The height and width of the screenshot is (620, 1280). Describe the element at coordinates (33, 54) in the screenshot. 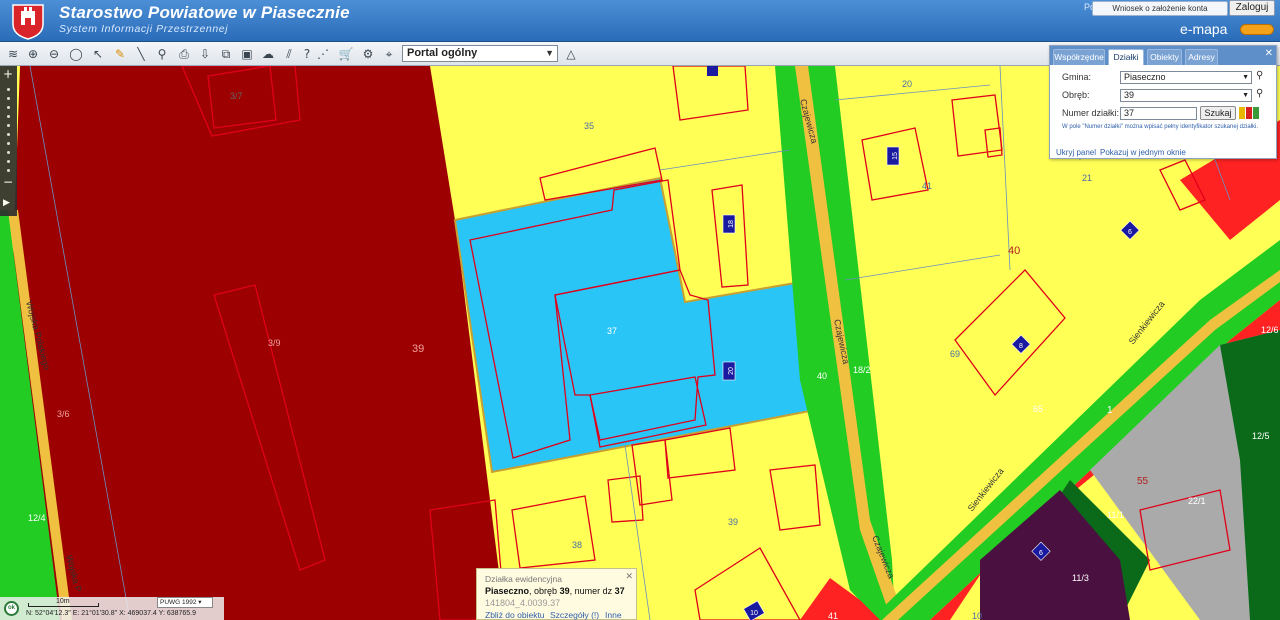

I see `zoom-in-icon: ⊕` at that location.